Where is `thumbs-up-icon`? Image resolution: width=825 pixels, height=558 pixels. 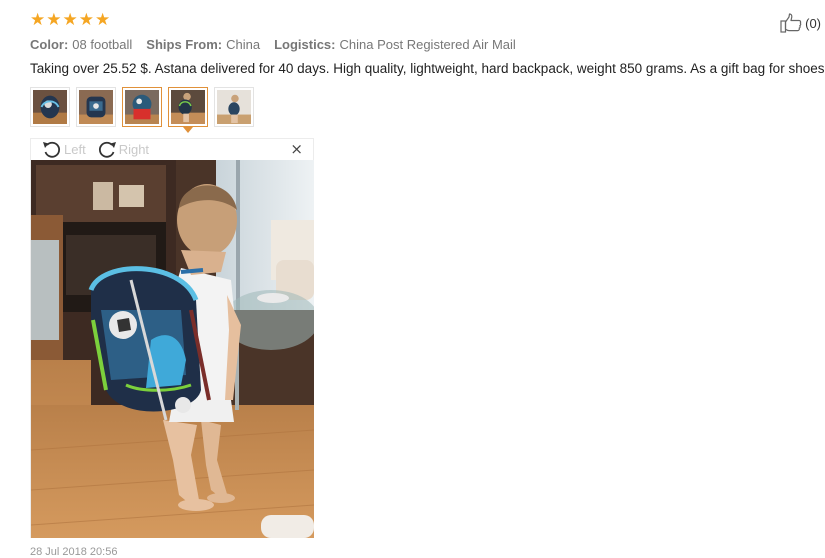 thumbs-up-icon is located at coordinates (791, 23).